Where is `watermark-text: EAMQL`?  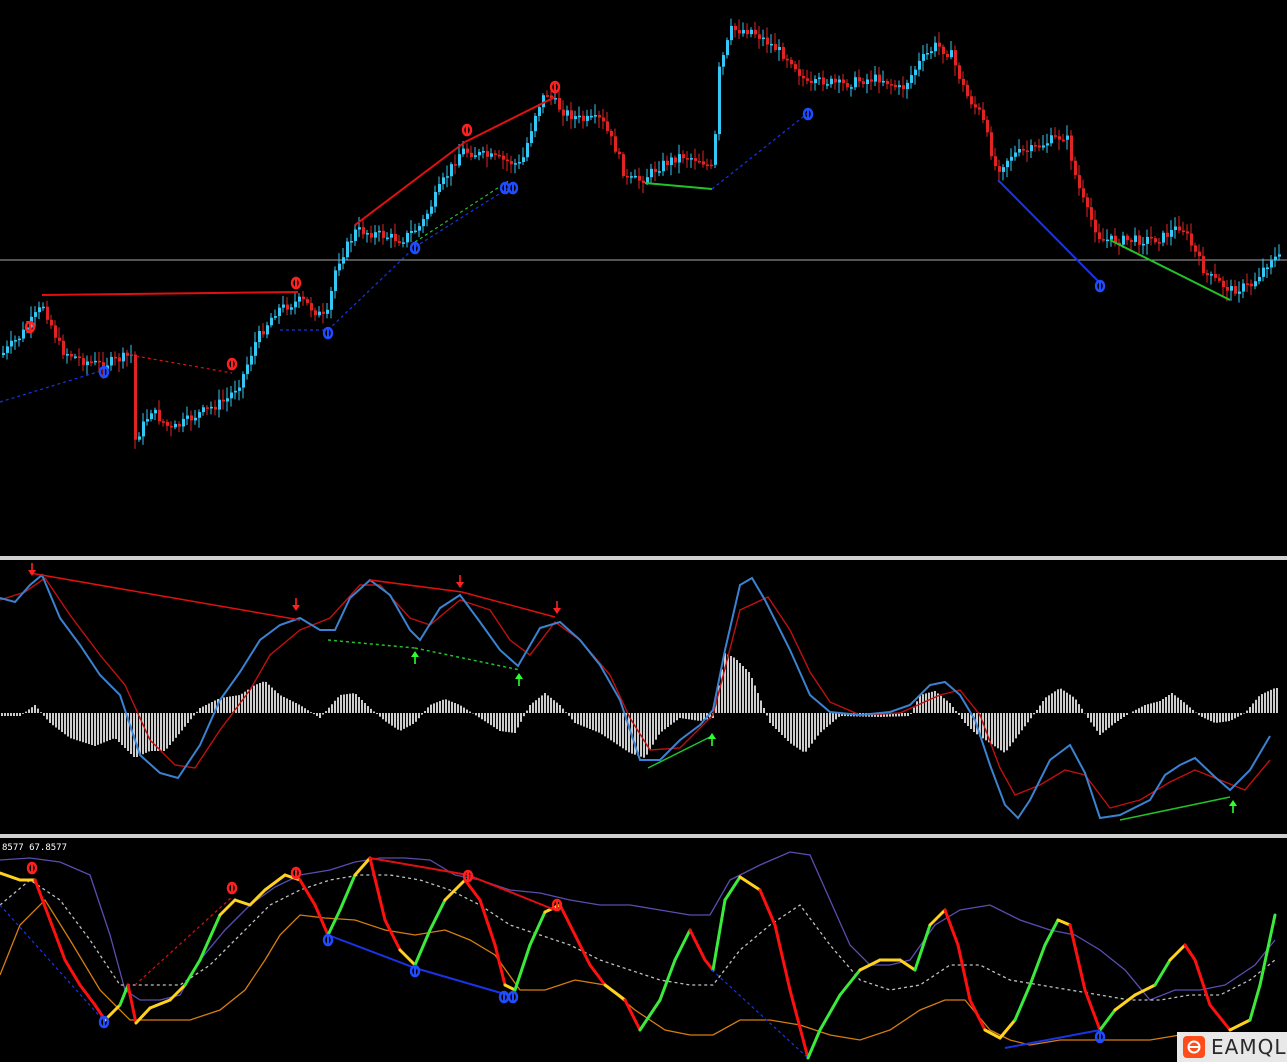
watermark-text: EAMQL is located at coordinates (1249, 1047).